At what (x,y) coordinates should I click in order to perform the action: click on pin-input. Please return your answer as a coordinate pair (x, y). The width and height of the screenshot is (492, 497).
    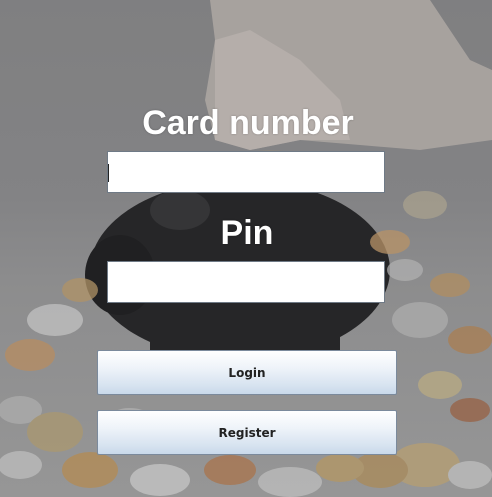
    Looking at the image, I should click on (246, 282).